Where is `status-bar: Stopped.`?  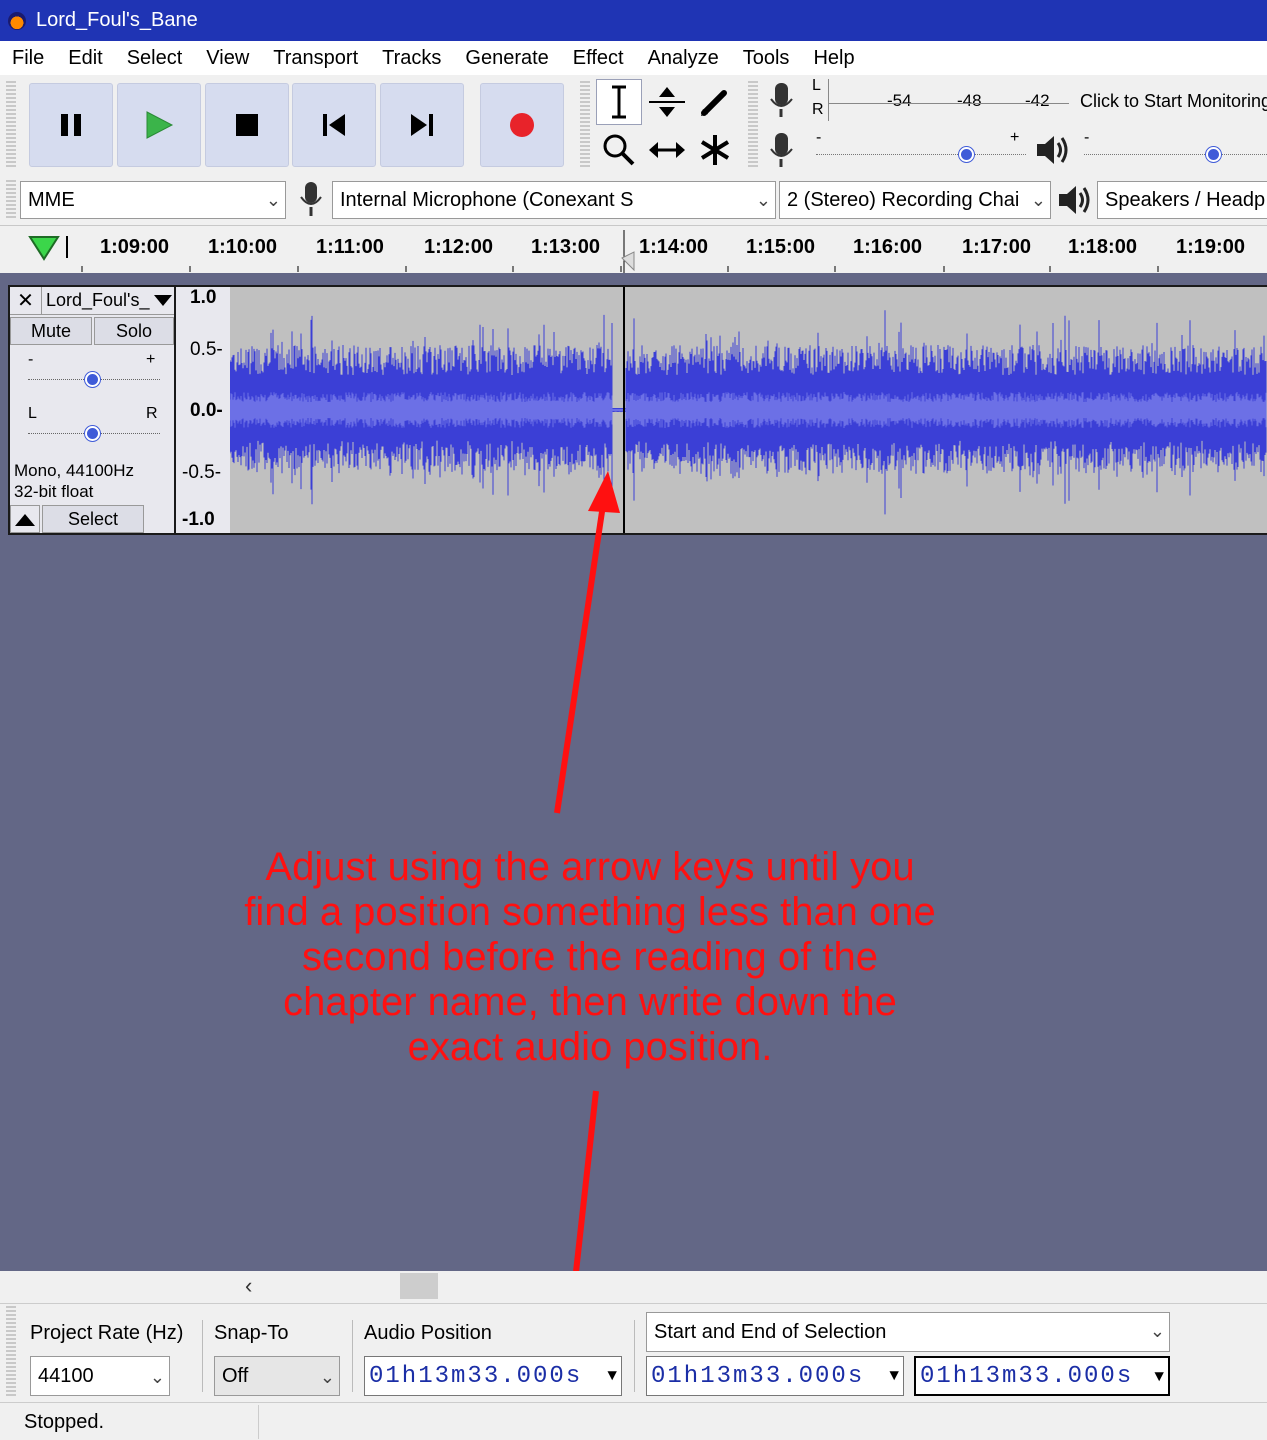
status-bar: Stopped. is located at coordinates (633, 1421).